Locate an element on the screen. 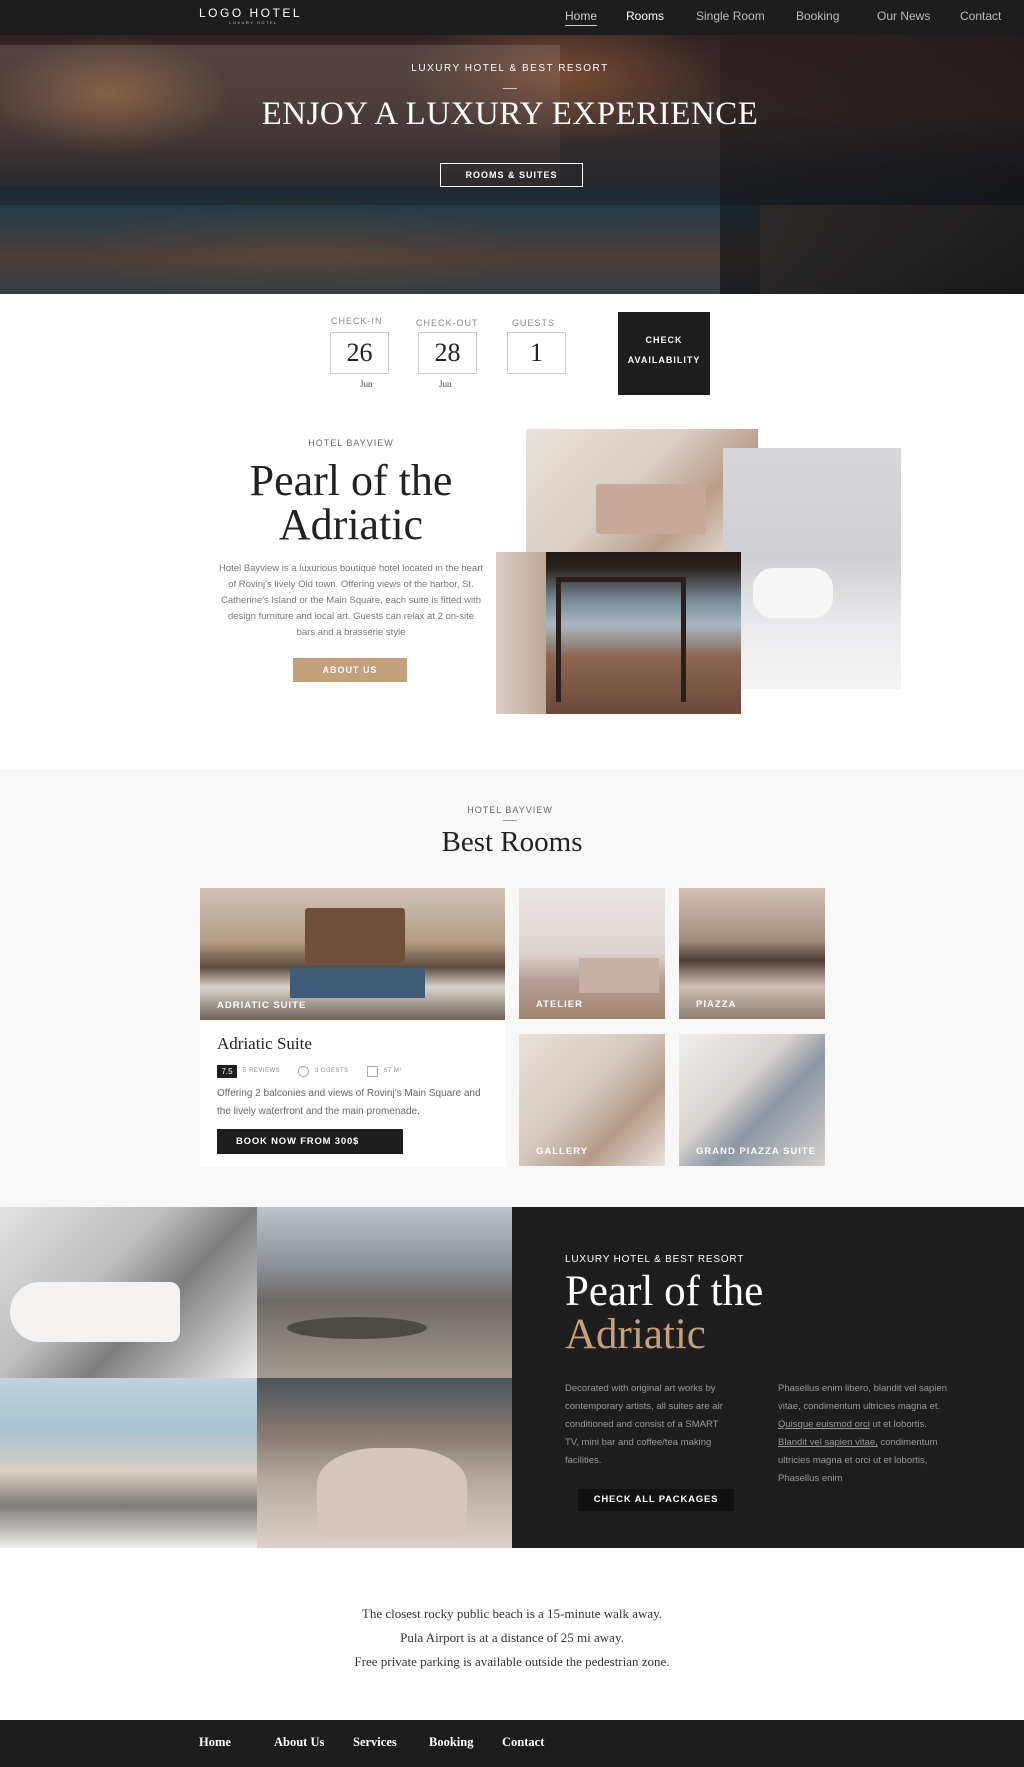 The image size is (1024, 1767). footer-contact: Contact is located at coordinates (523, 1742).